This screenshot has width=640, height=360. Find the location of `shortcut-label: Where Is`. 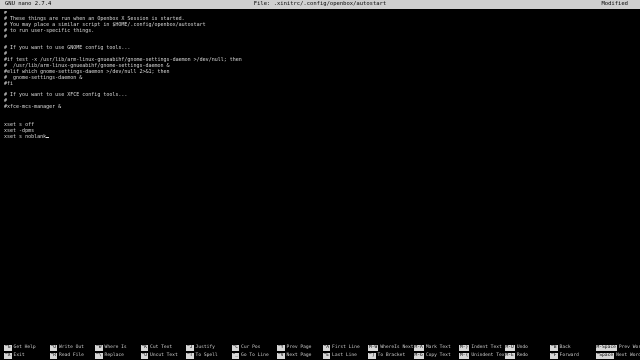

shortcut-label: Where Is is located at coordinates (115, 347).